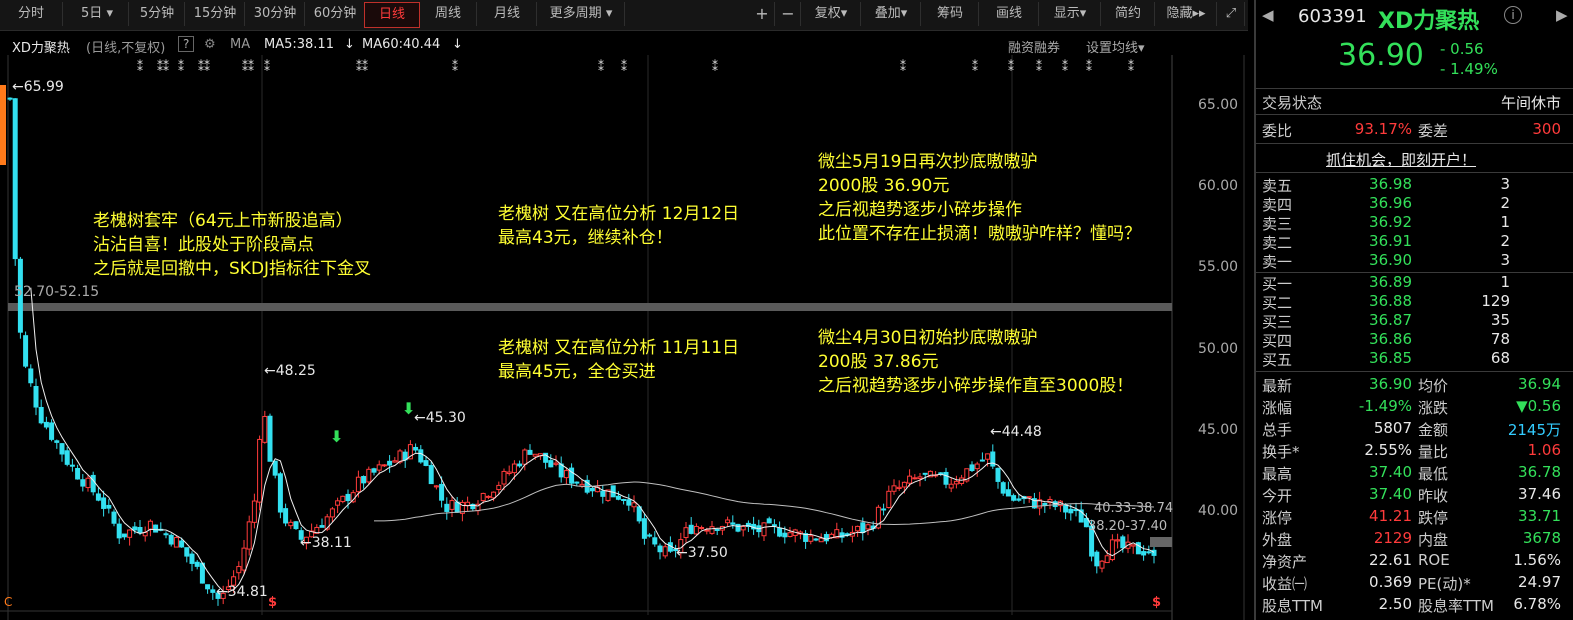 This screenshot has width=1573, height=620. What do you see at coordinates (43, 87) in the screenshot?
I see `high-price-value: 65.99` at bounding box center [43, 87].